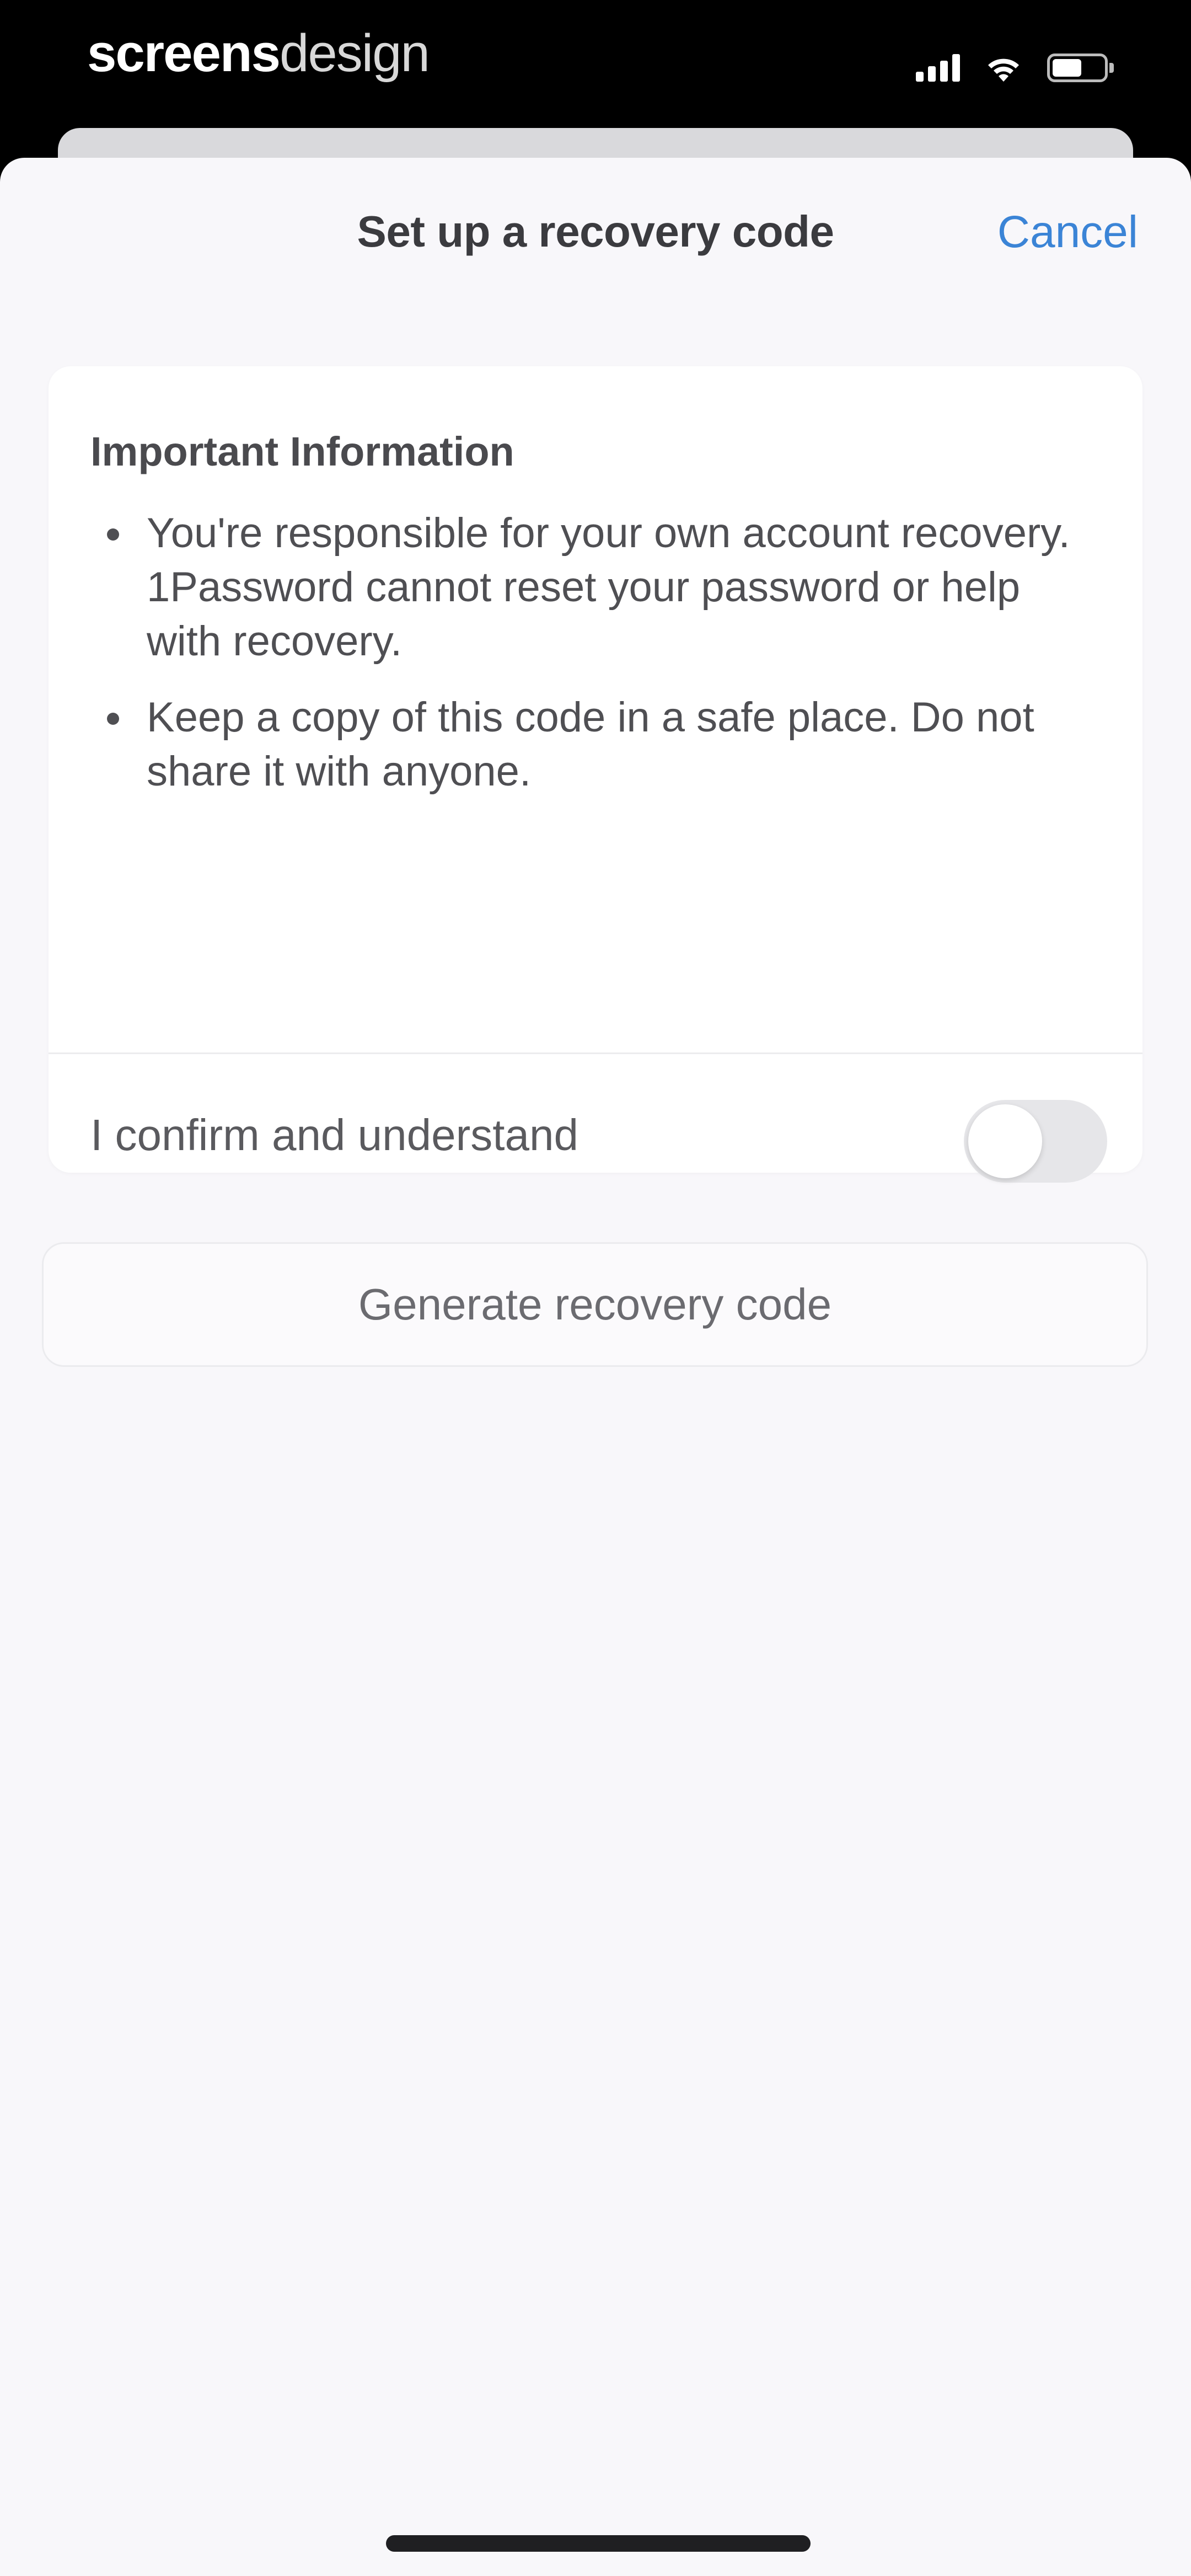 Image resolution: width=1191 pixels, height=2576 pixels. I want to click on toggle-knob, so click(1005, 1141).